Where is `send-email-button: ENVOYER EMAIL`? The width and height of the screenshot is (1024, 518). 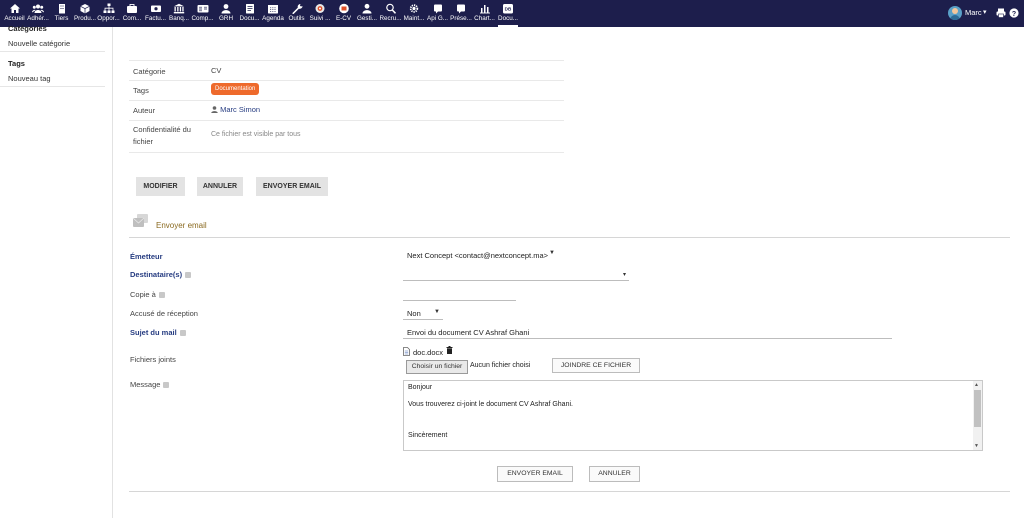 send-email-button: ENVOYER EMAIL is located at coordinates (292, 186).